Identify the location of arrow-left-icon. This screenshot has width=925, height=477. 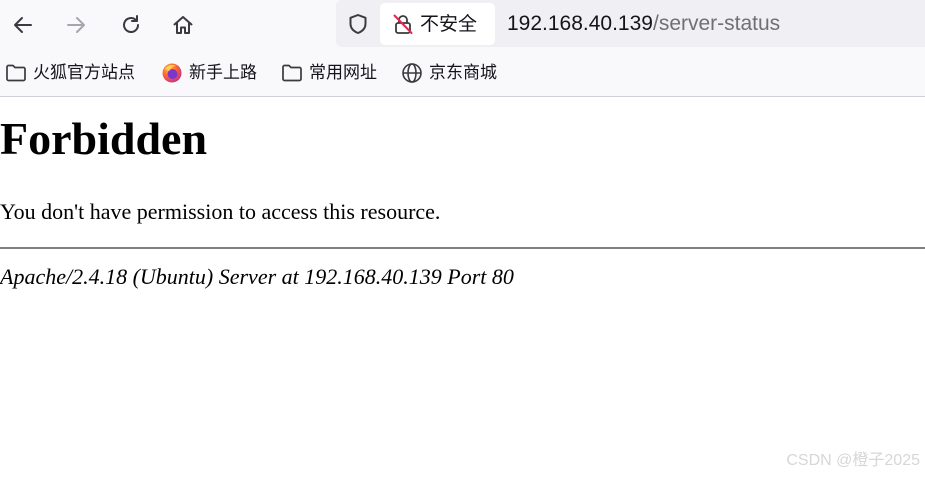
(23, 25).